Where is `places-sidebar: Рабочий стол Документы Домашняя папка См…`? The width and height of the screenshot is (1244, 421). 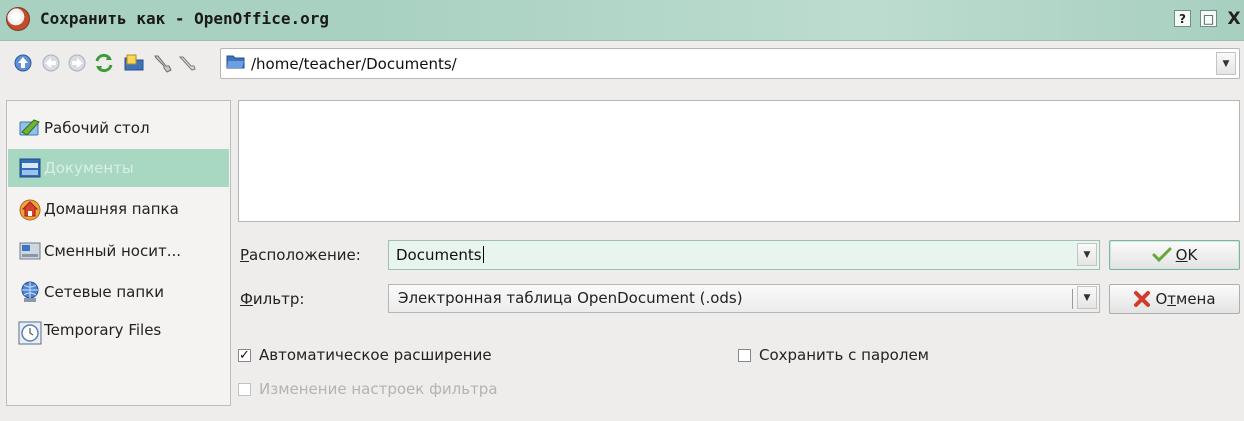 places-sidebar: Рабочий стол Документы Домашняя папка См… is located at coordinates (118, 253).